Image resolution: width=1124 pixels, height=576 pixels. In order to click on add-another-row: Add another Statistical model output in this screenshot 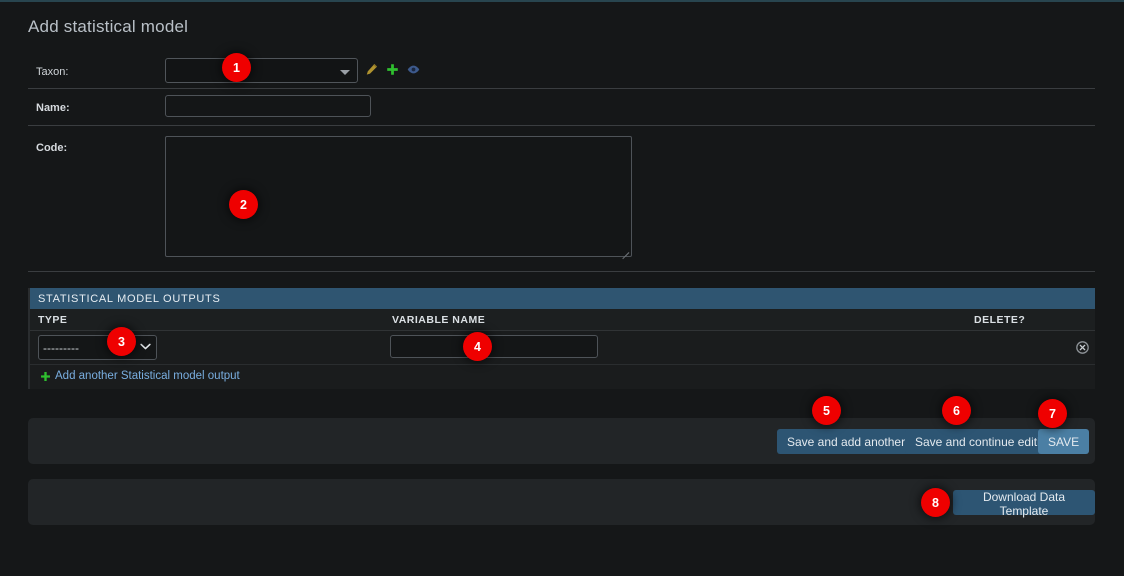, I will do `click(562, 377)`.